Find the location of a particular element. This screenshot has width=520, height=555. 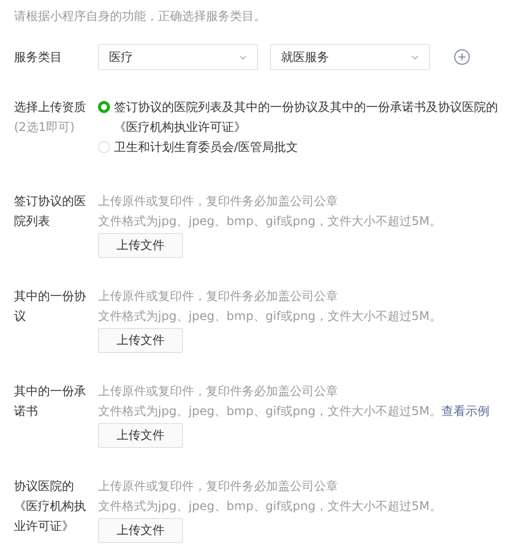

field-label: 签订协议的医院列表 is located at coordinates (50, 211).